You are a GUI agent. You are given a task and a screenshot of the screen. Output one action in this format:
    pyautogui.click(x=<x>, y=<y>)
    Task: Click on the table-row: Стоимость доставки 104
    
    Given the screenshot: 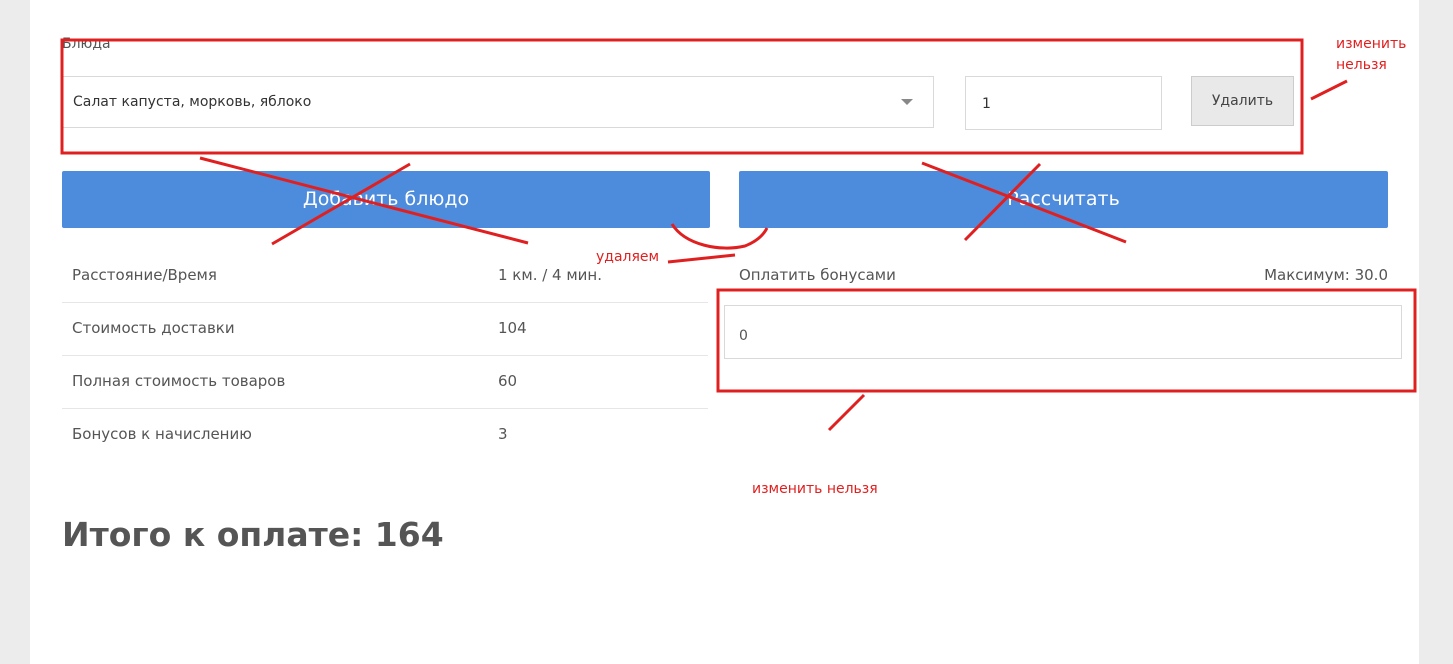 What is the action you would take?
    pyautogui.click(x=385, y=329)
    